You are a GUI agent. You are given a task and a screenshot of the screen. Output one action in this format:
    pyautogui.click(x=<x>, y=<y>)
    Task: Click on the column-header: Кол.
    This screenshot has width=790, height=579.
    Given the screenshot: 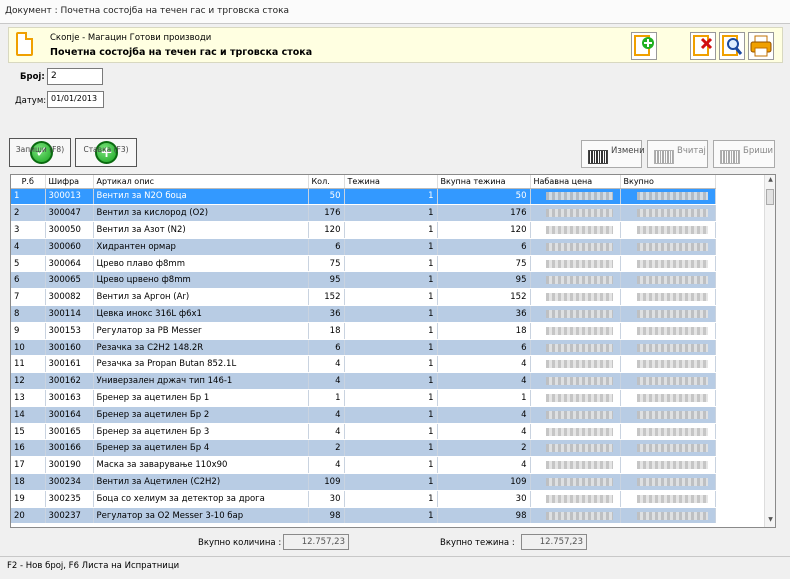 What is the action you would take?
    pyautogui.click(x=326, y=182)
    